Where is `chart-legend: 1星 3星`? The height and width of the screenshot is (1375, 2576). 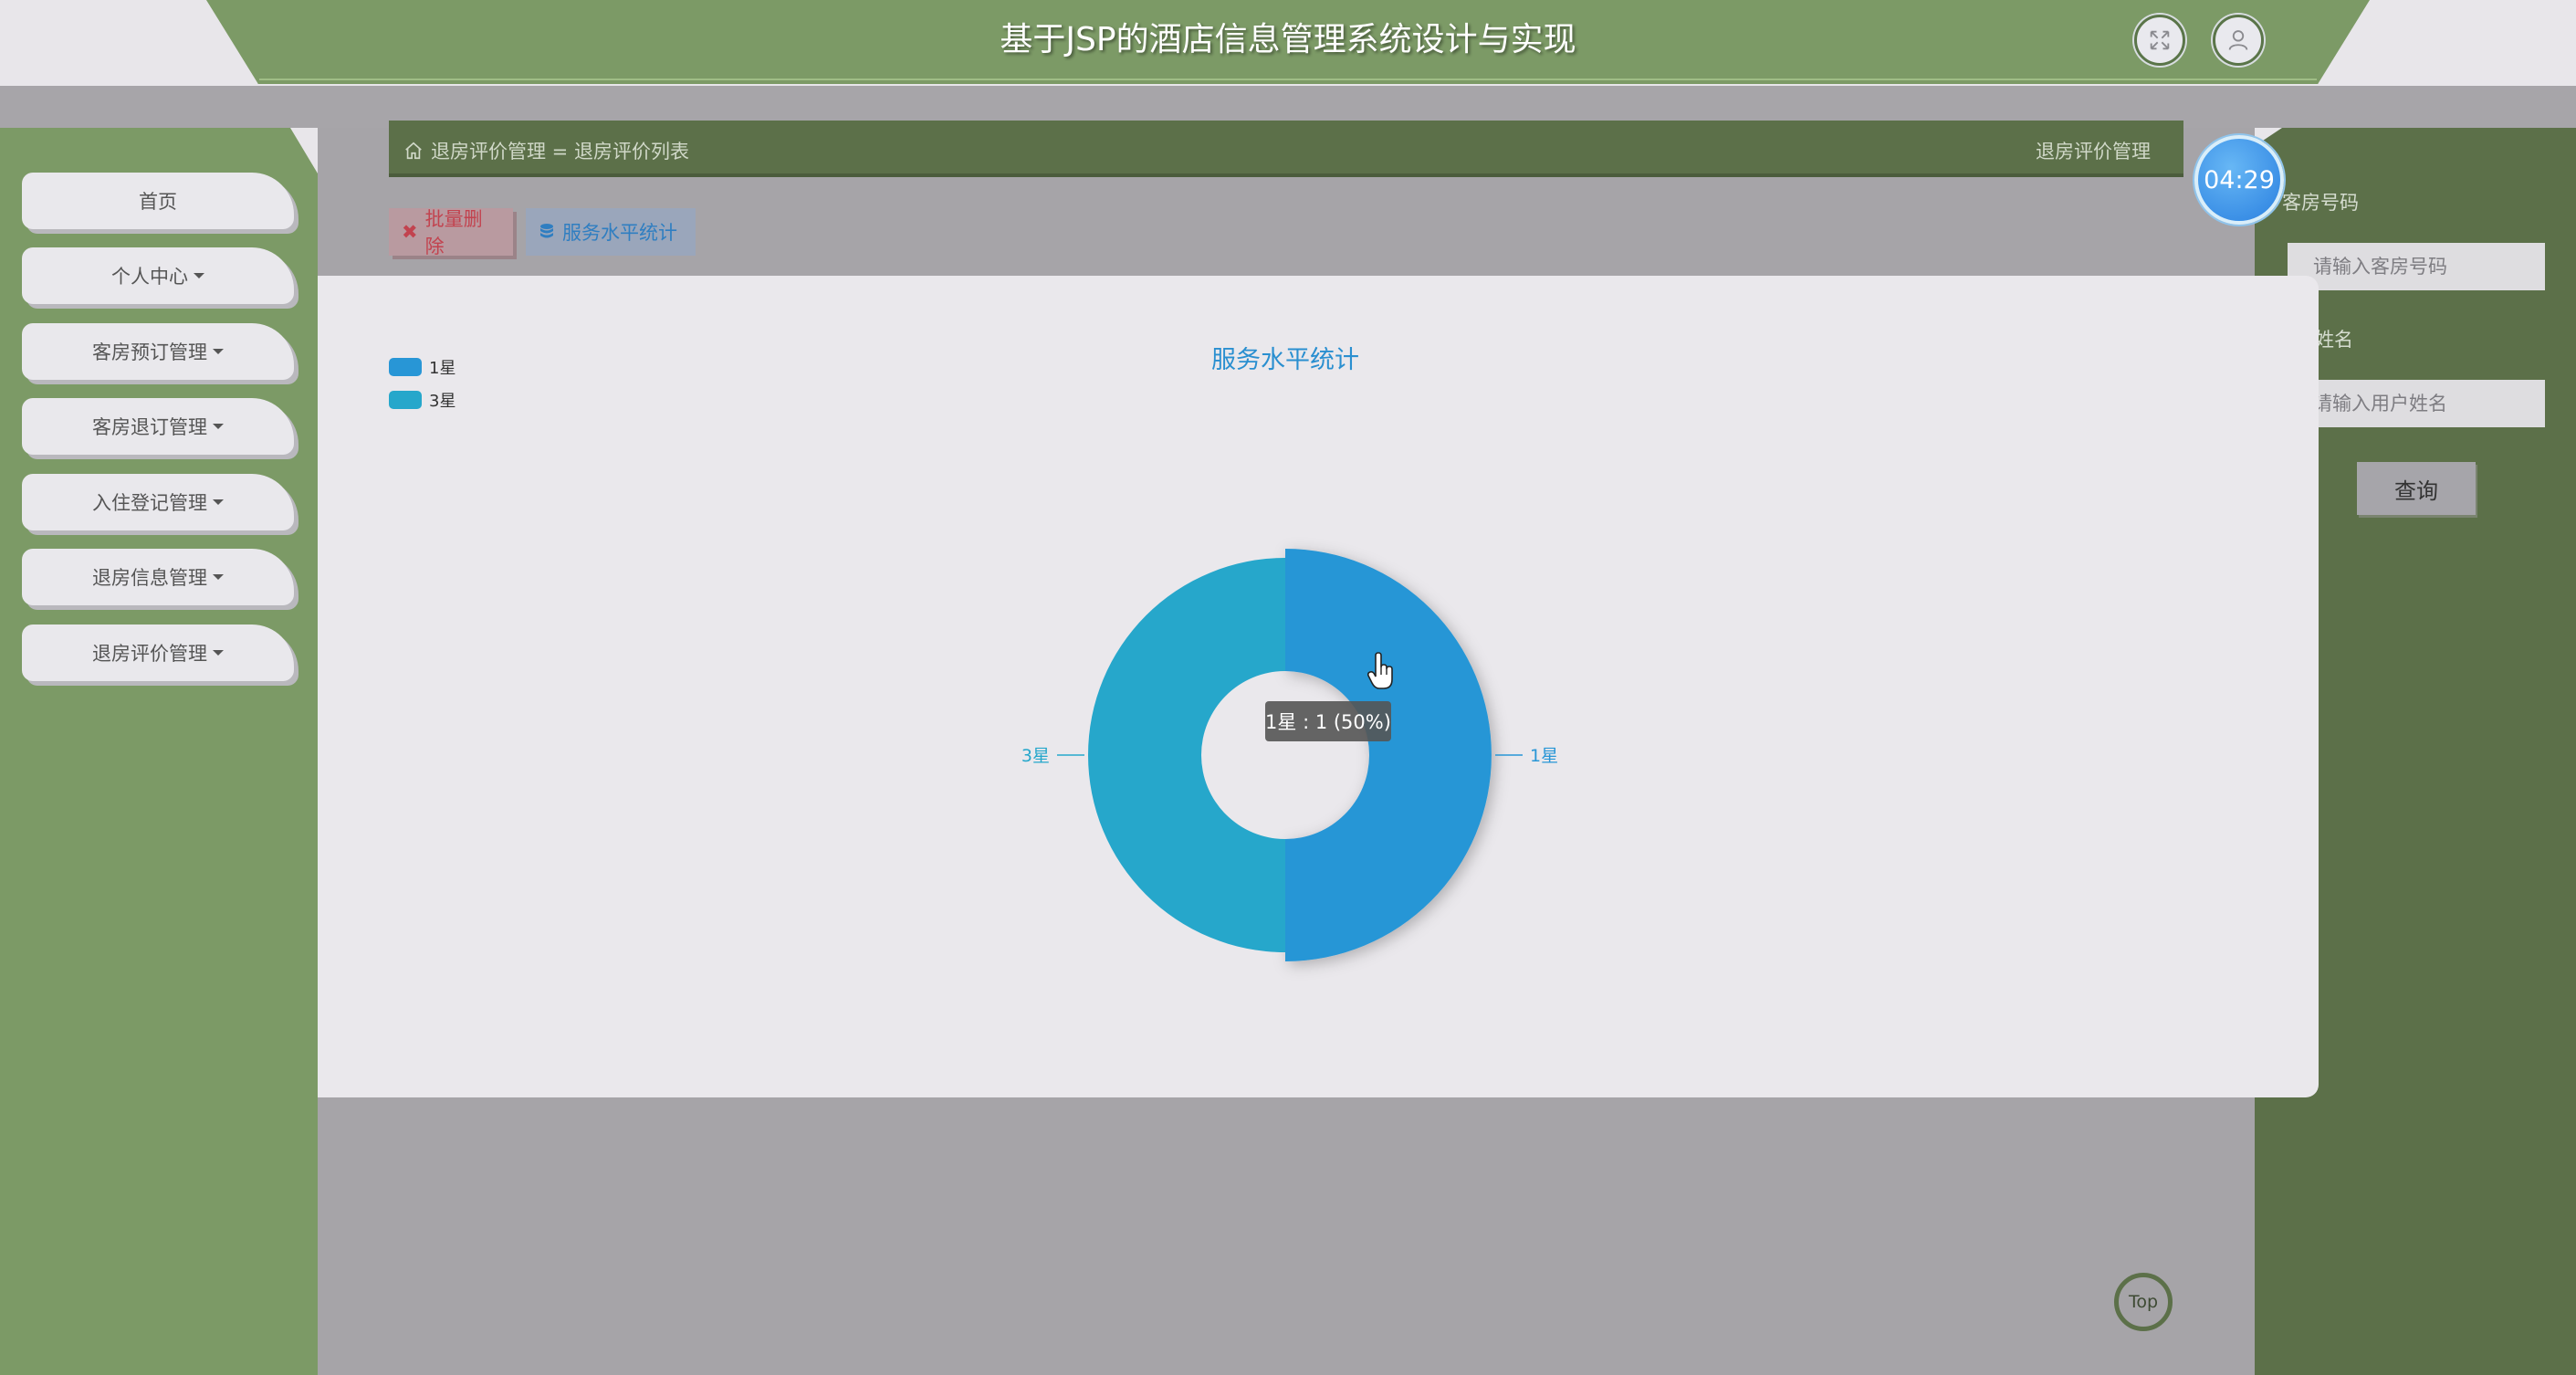
chart-legend: 1星 3星 is located at coordinates (423, 384).